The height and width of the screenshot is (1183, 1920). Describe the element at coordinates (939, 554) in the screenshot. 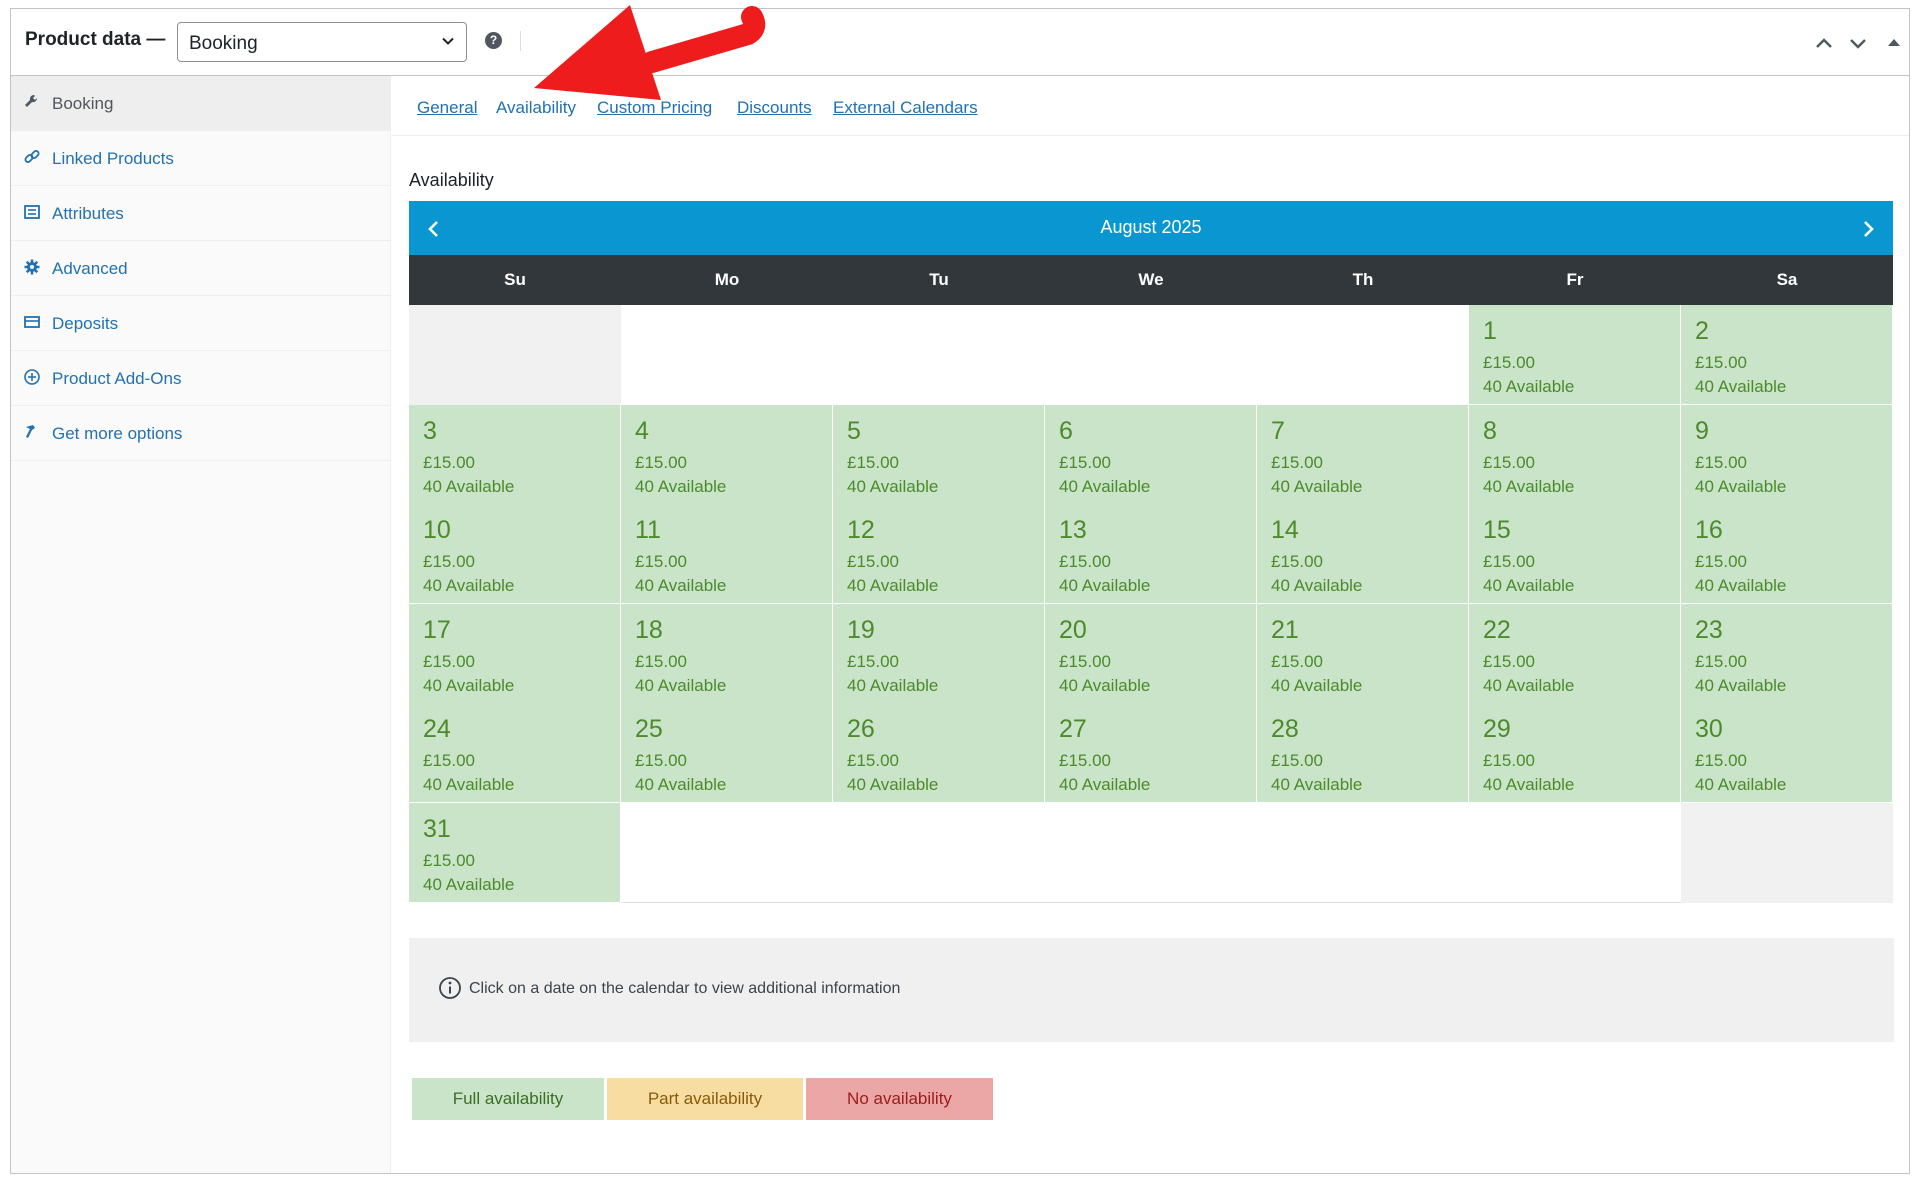

I see `calendar-day-cell: 12 £15.00 40 Available` at that location.